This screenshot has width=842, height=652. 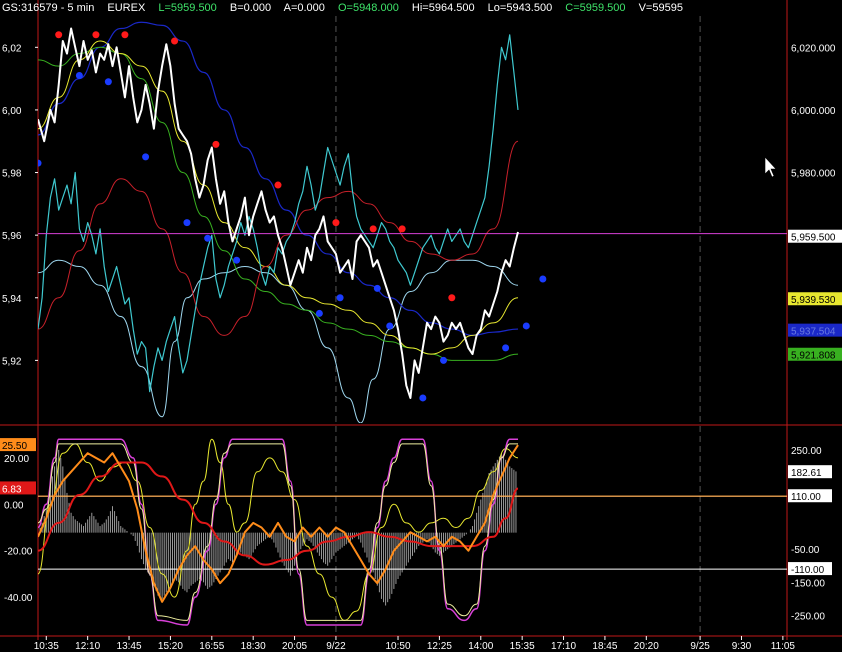 What do you see at coordinates (14, 505) in the screenshot?
I see `osc-left-tick: 0.00` at bounding box center [14, 505].